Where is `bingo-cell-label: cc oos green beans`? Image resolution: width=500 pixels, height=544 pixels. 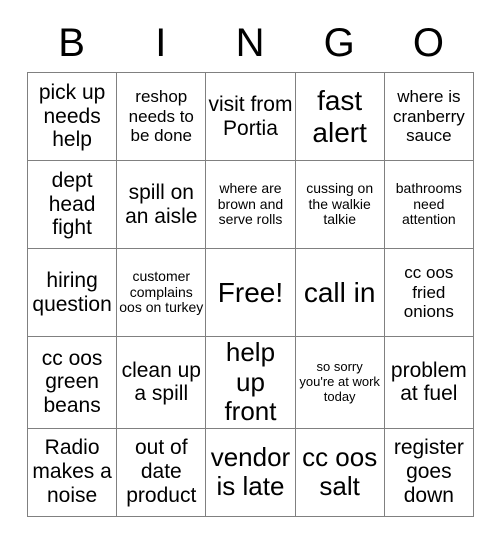
bingo-cell-label: cc oos green beans is located at coordinates (72, 382).